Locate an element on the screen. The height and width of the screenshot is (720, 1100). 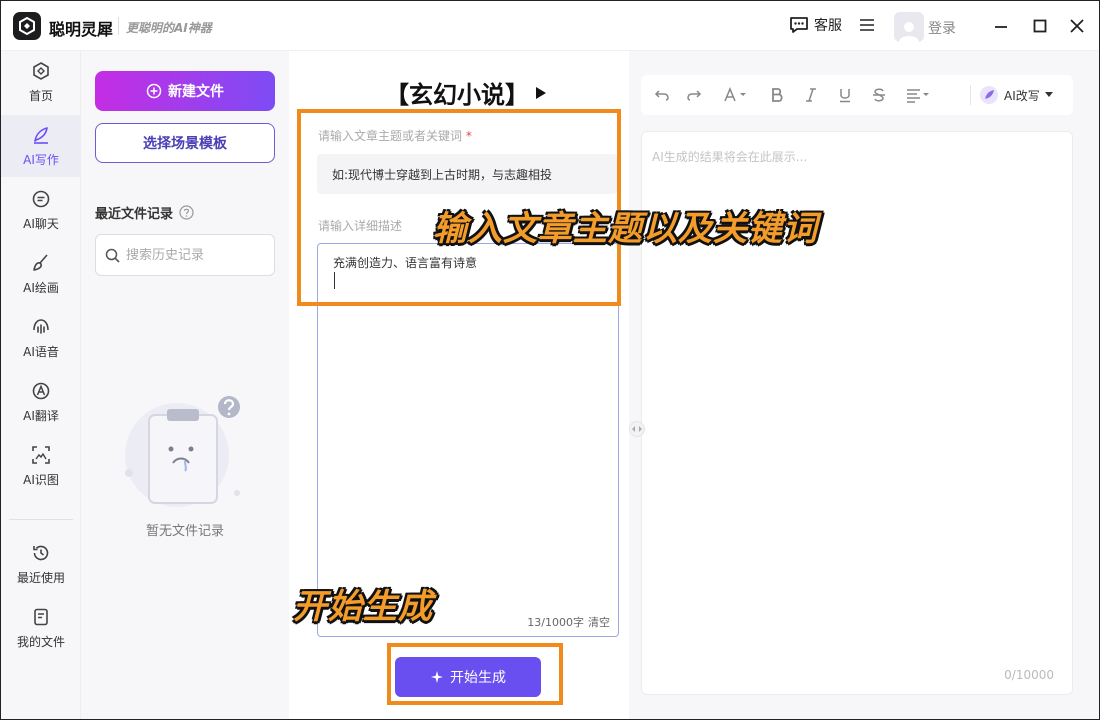
maximize-button is located at coordinates (1040, 26).